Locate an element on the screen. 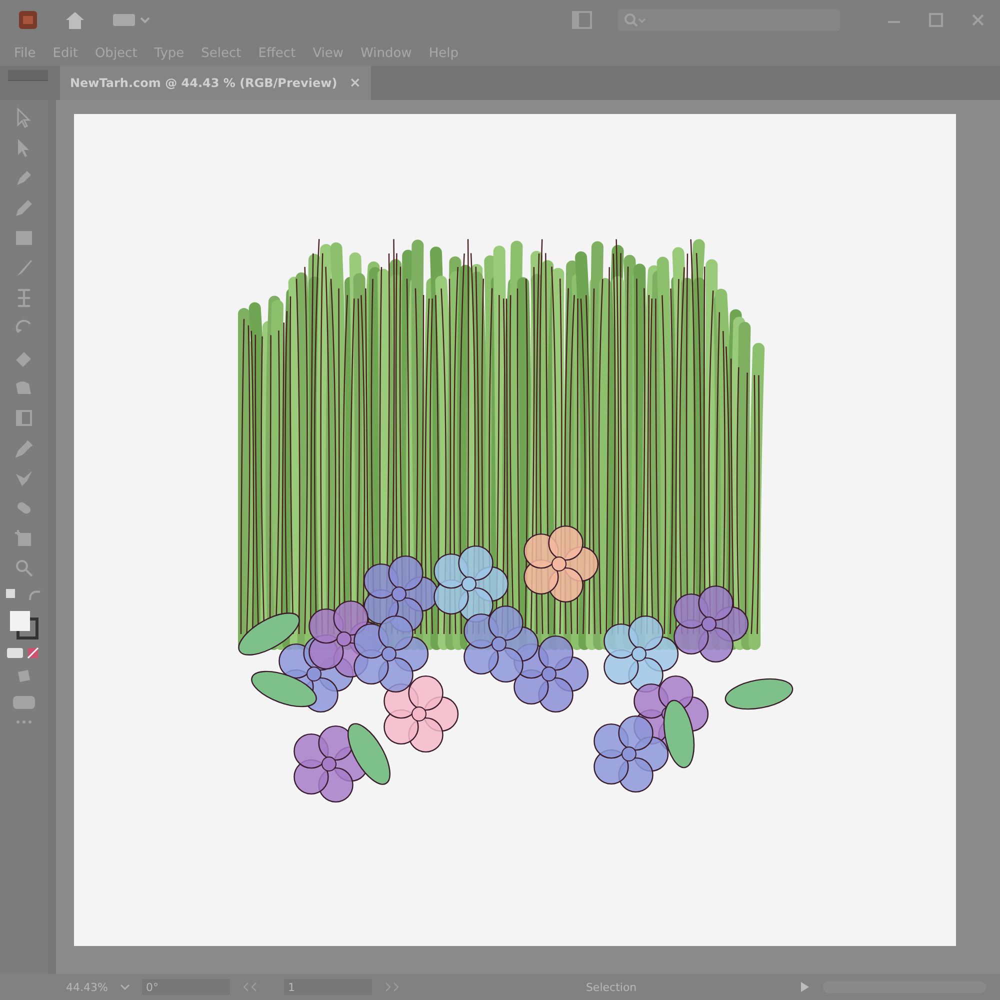 This screenshot has width=1000, height=1000. close-tab-button: × is located at coordinates (355, 83).